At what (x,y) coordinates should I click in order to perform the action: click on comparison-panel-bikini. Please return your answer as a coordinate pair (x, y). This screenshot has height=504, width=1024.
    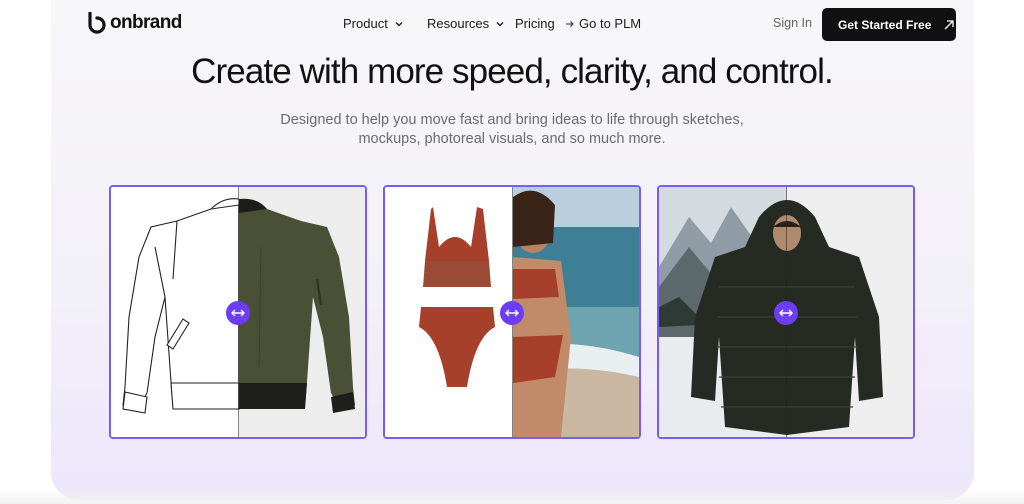
    Looking at the image, I should click on (512, 312).